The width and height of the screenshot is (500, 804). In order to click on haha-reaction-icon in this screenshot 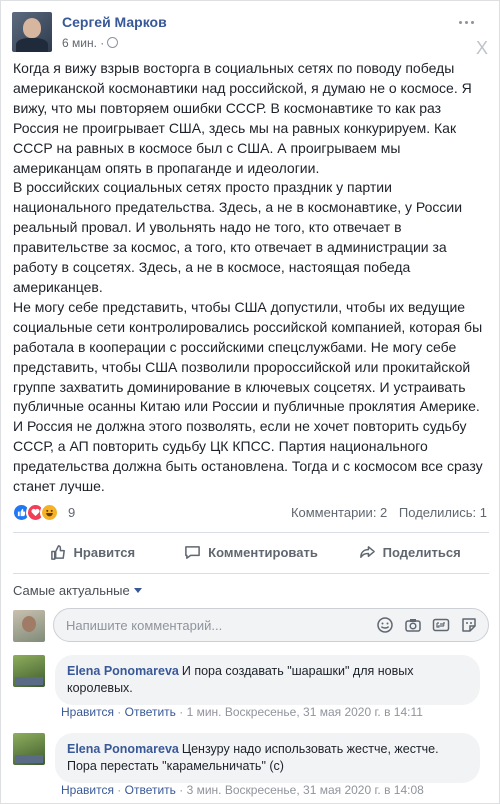, I will do `click(49, 512)`.